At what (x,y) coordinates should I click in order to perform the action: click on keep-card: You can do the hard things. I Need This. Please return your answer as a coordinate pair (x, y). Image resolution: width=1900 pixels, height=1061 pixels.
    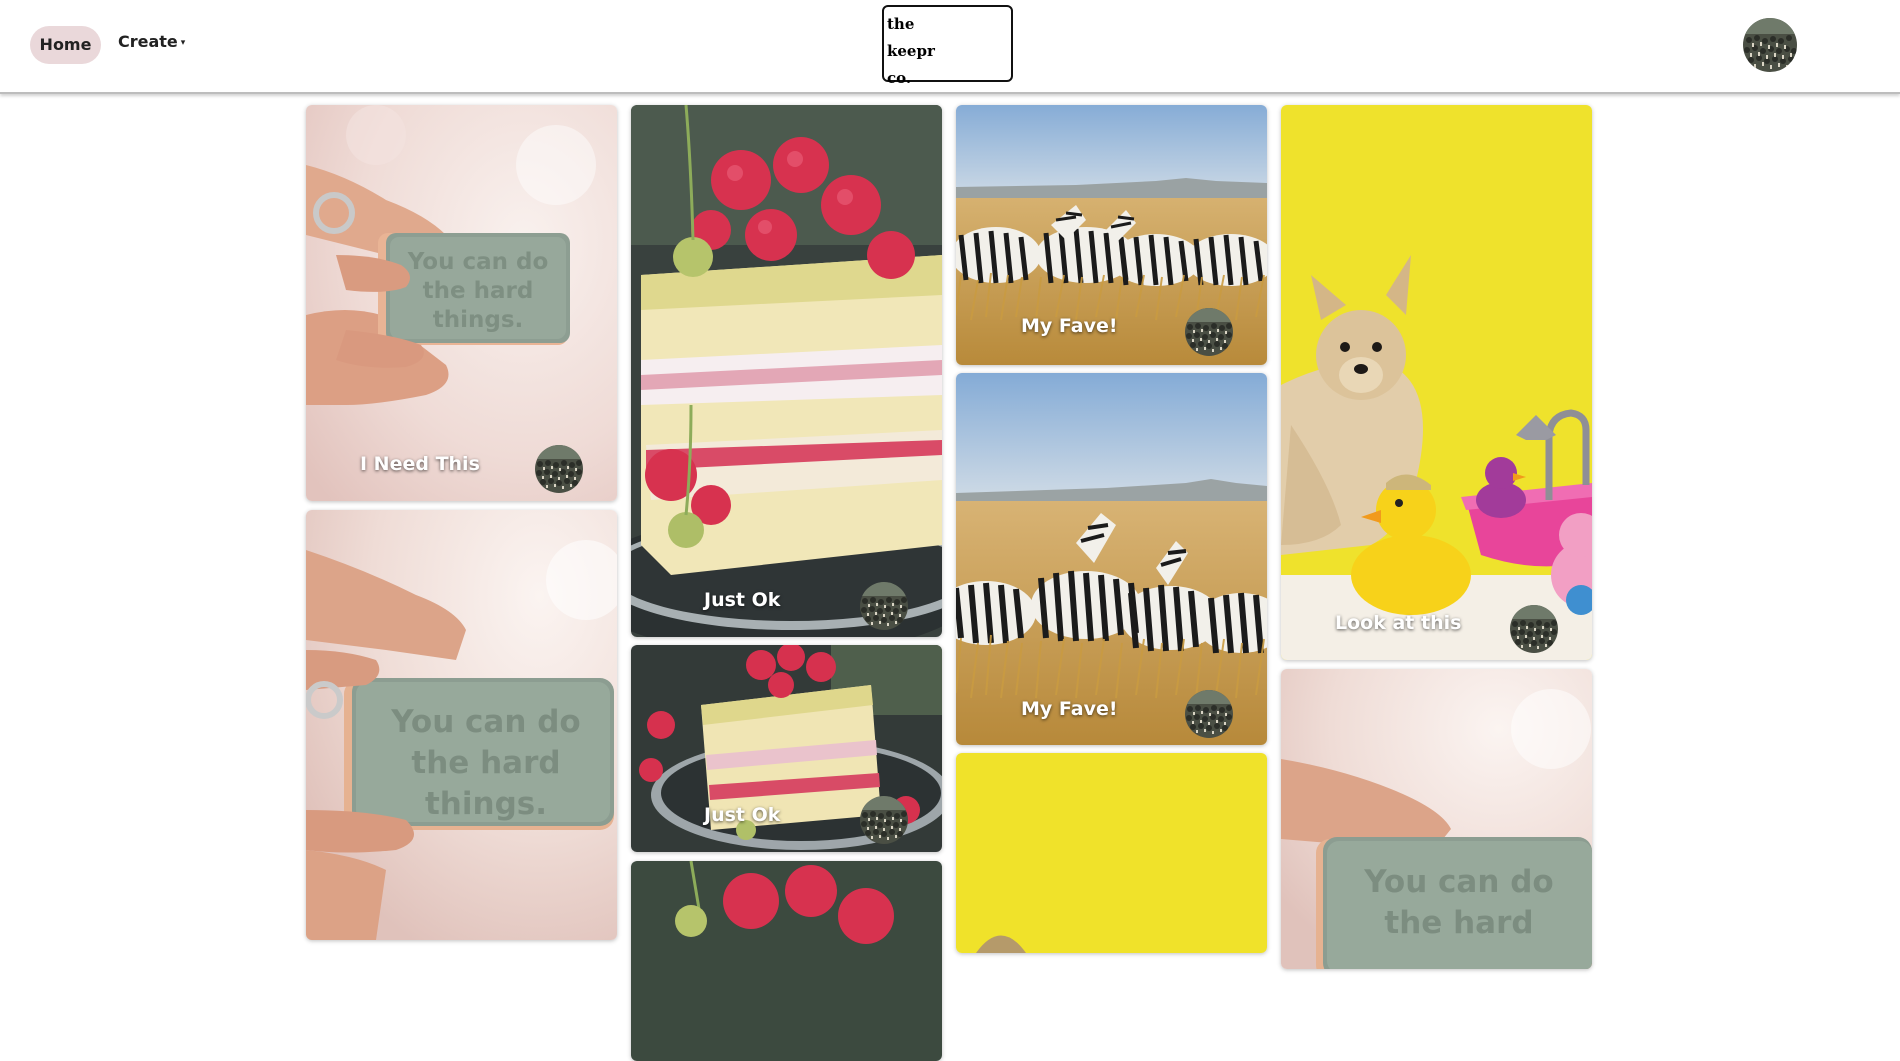
    Looking at the image, I should click on (461, 303).